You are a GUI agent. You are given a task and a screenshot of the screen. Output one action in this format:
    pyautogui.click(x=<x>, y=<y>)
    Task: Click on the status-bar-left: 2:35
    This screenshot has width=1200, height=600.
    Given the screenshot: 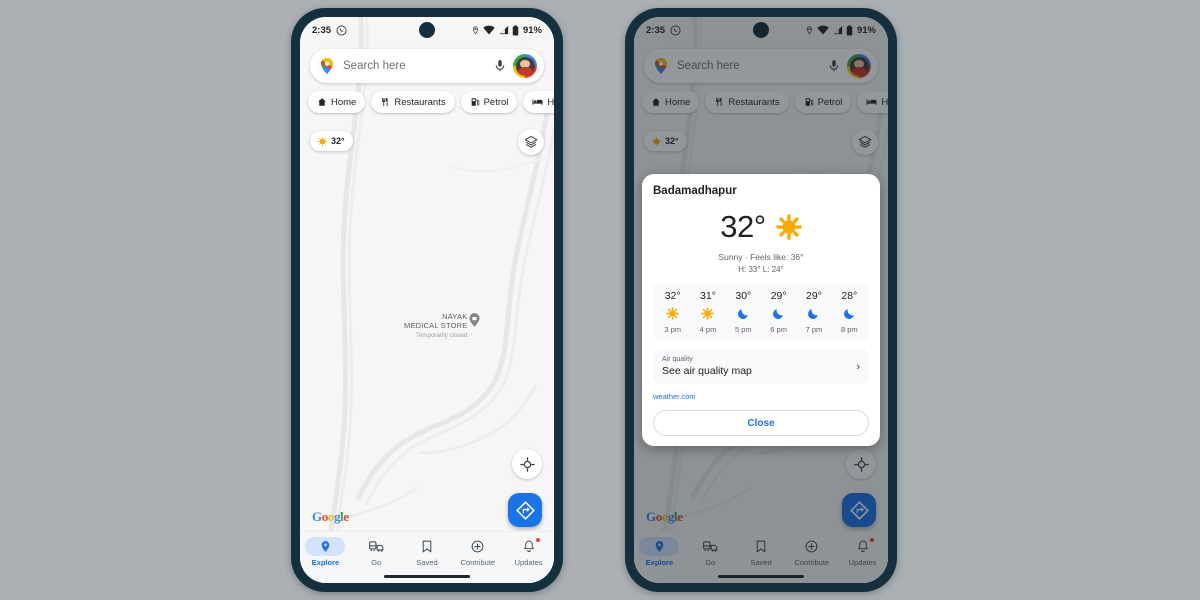 What is the action you would take?
    pyautogui.click(x=329, y=30)
    